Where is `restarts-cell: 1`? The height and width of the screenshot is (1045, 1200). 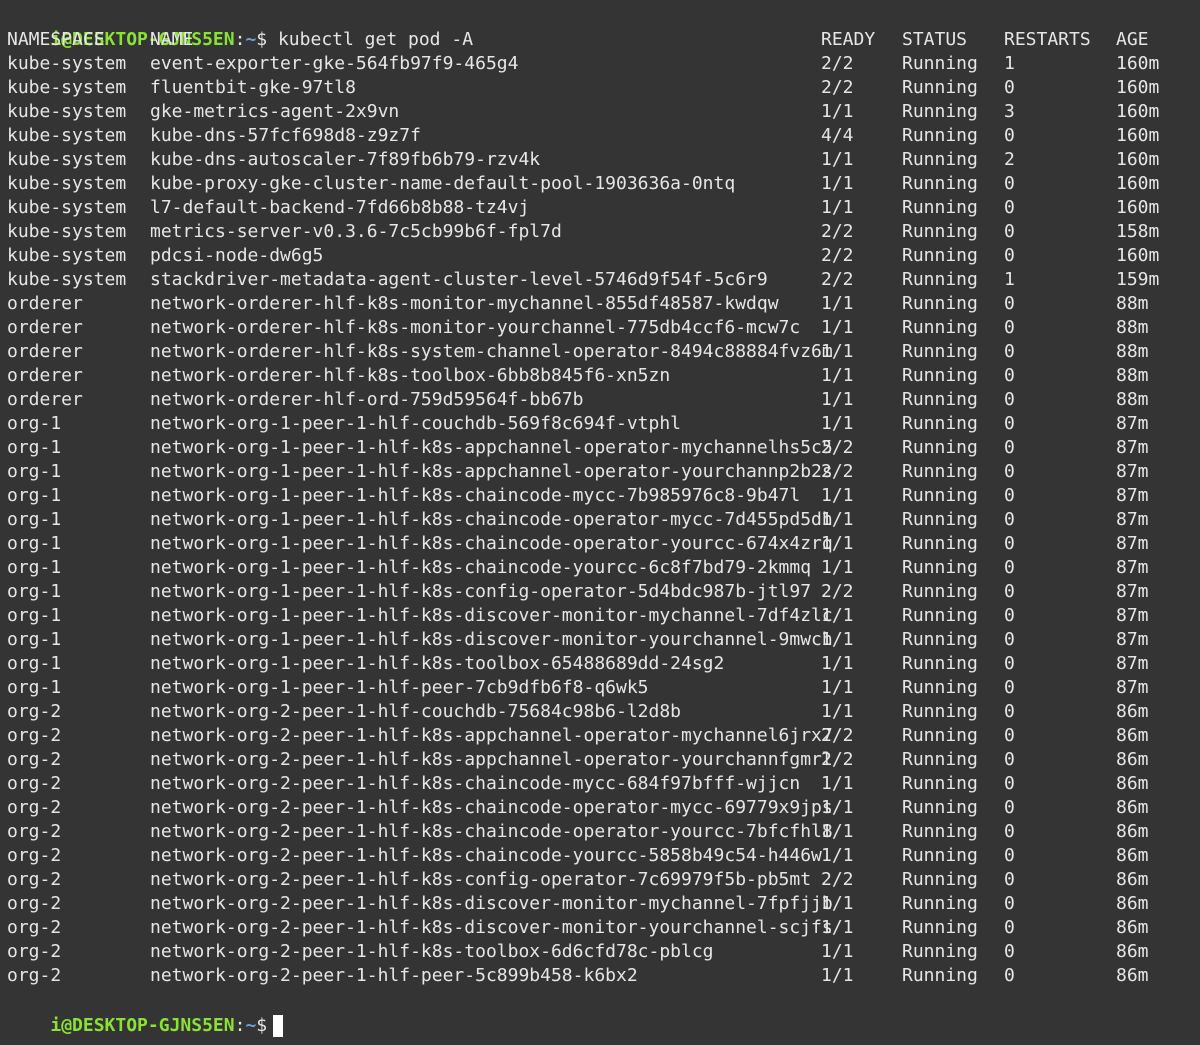
restarts-cell: 1 is located at coordinates (1009, 279).